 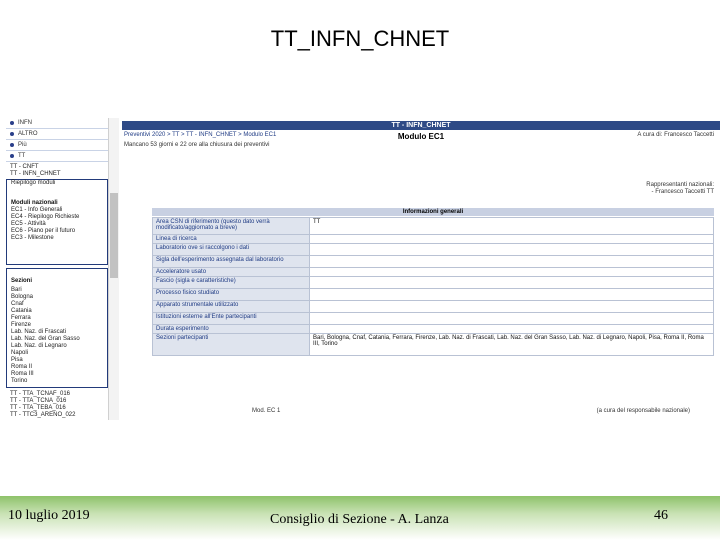 What do you see at coordinates (57, 290) in the screenshot?
I see `sezione-link: Bari` at bounding box center [57, 290].